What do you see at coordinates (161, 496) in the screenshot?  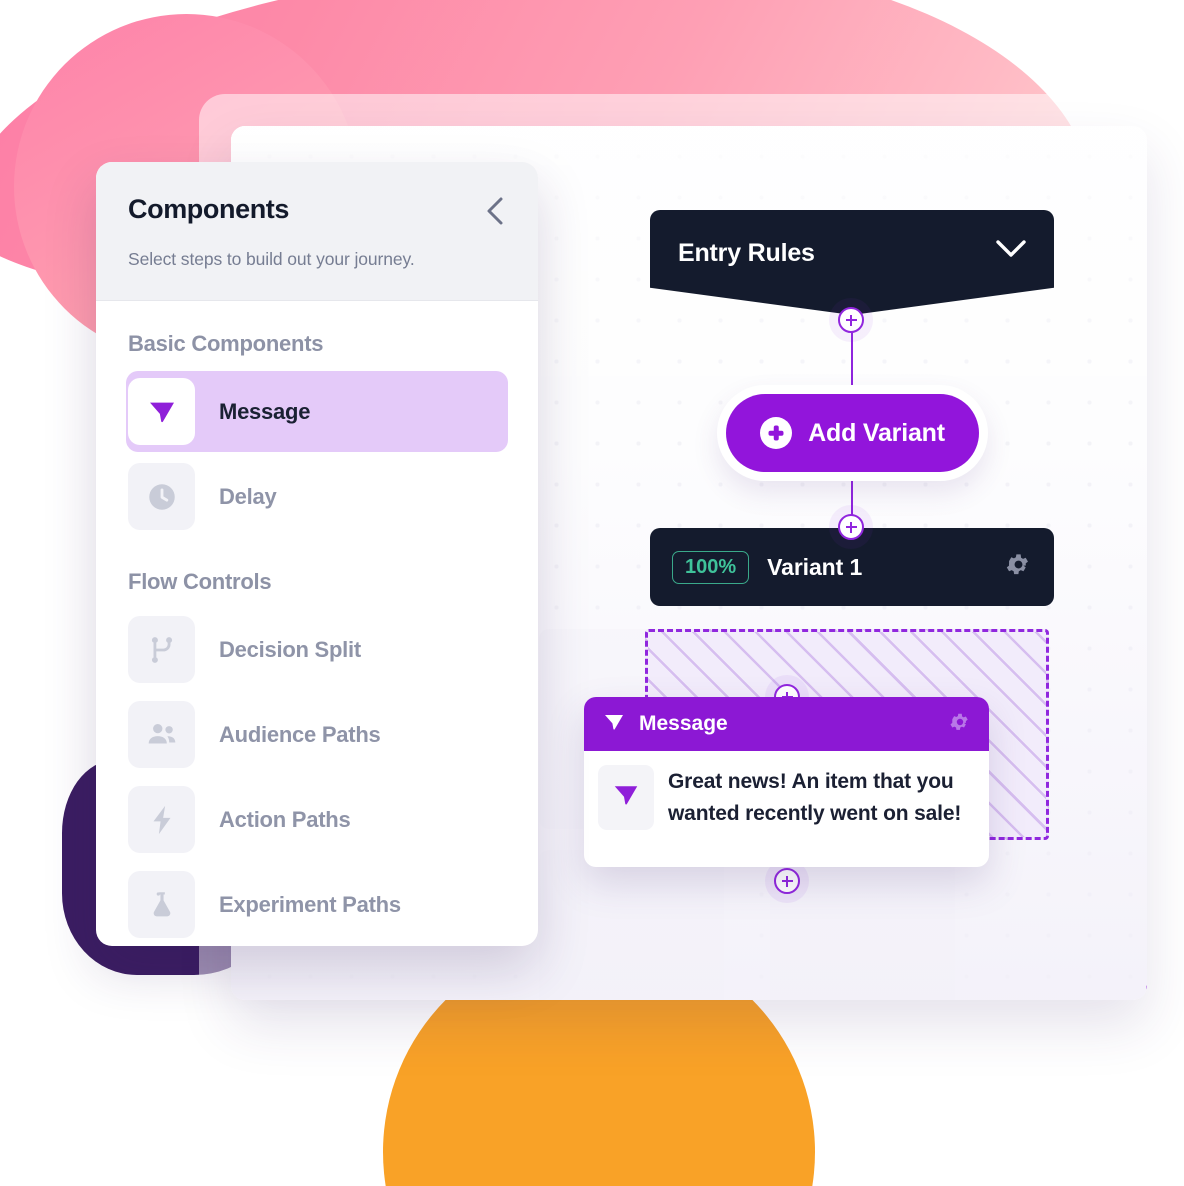 I see `clock-icon` at bounding box center [161, 496].